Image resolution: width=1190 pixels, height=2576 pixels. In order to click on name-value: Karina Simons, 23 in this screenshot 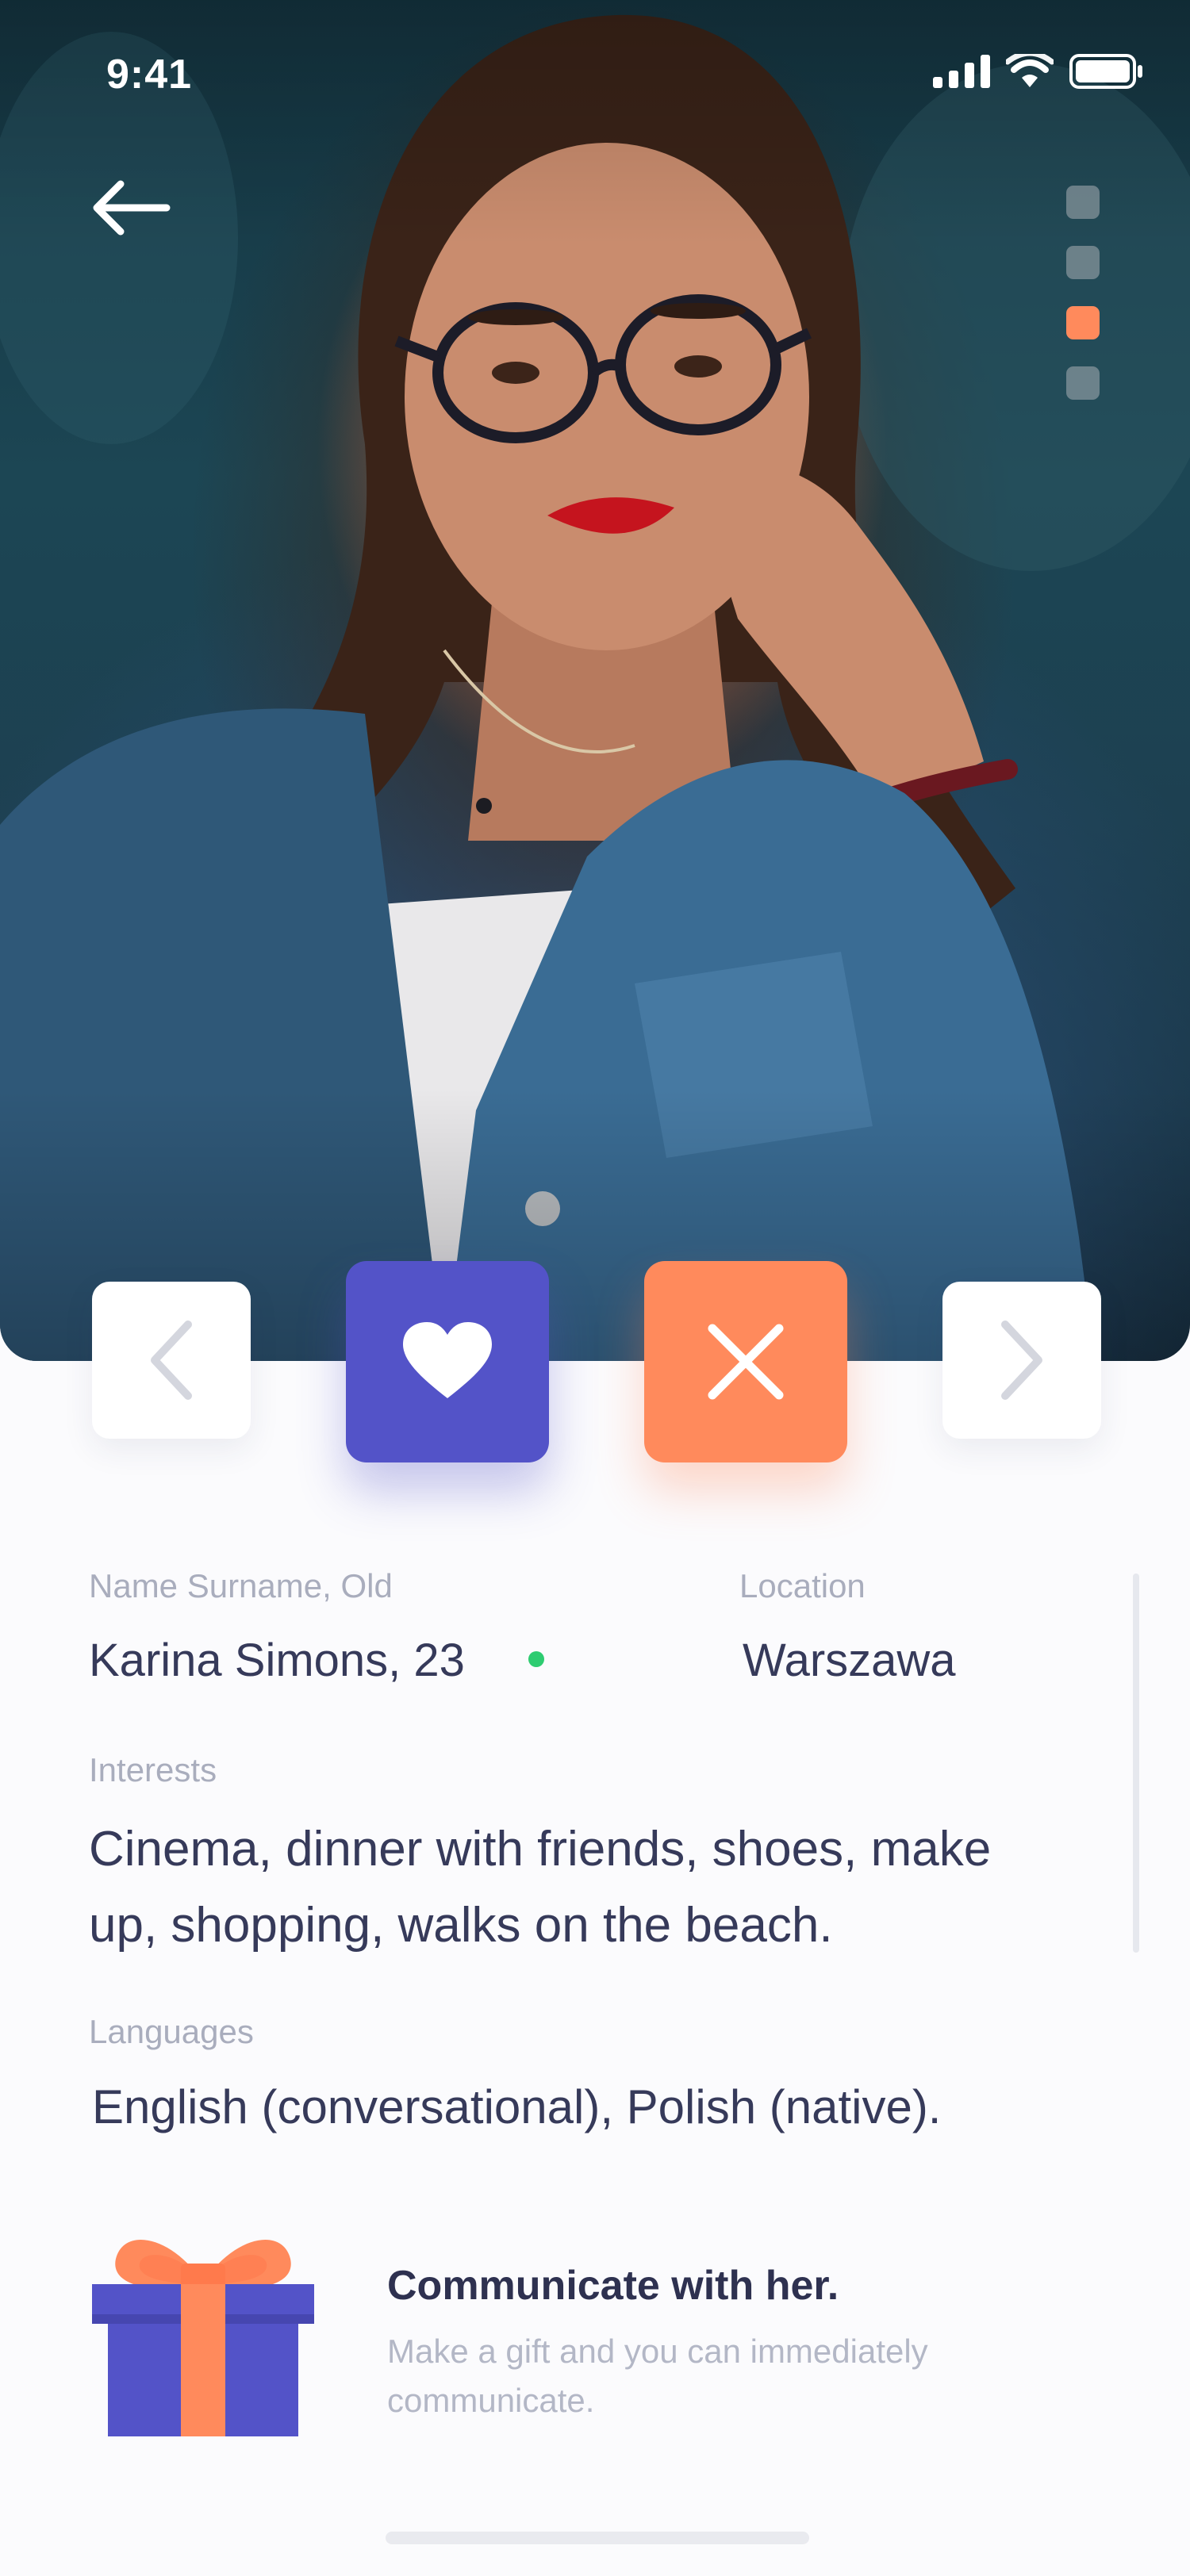, I will do `click(277, 1661)`.